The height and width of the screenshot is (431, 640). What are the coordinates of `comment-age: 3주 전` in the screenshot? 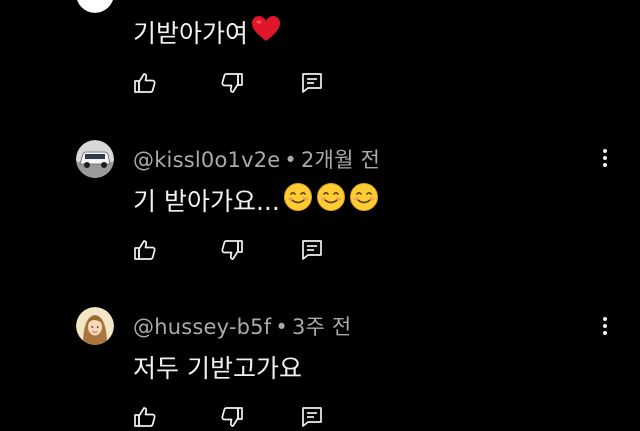 It's located at (321, 327).